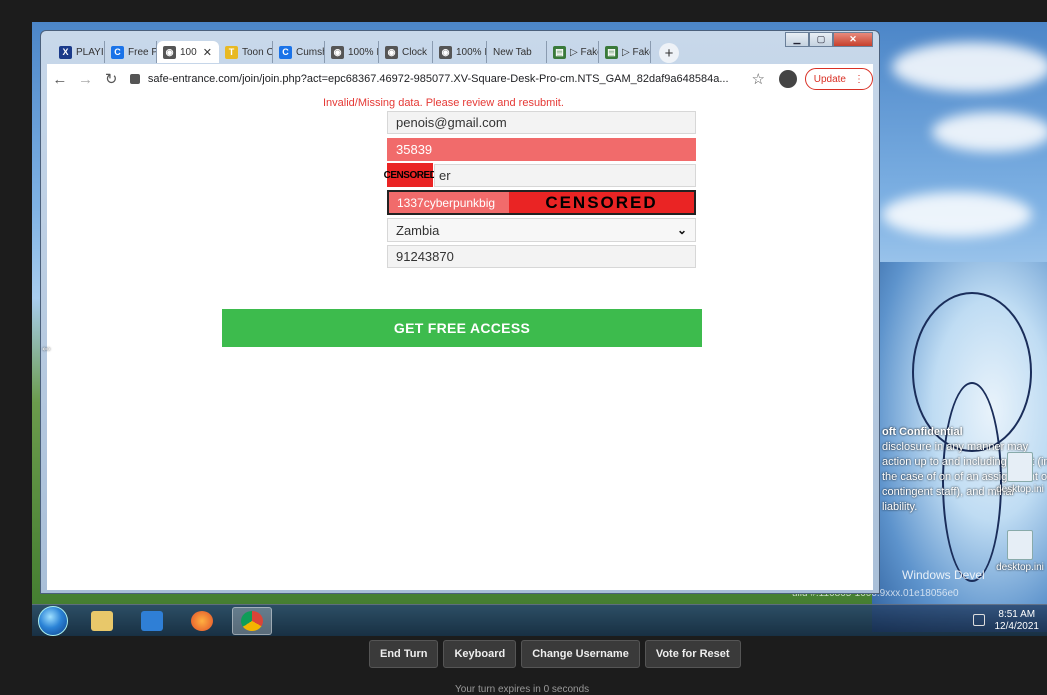 The image size is (1047, 695). What do you see at coordinates (858, 79) in the screenshot?
I see `kebab-menu-icon: ⋮` at bounding box center [858, 79].